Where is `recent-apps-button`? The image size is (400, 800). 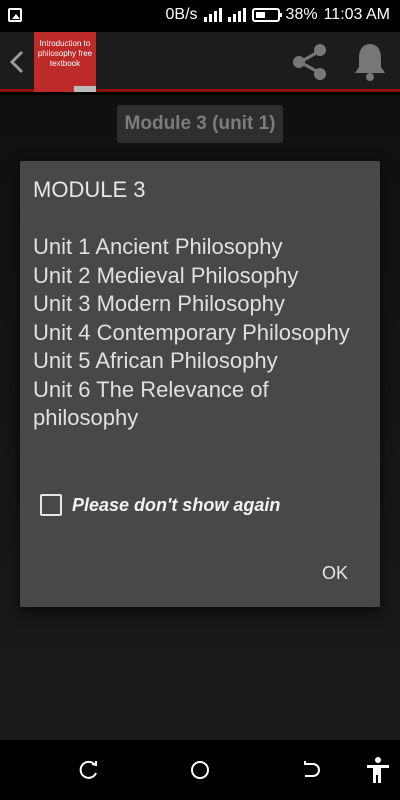 recent-apps-button is located at coordinates (89, 770).